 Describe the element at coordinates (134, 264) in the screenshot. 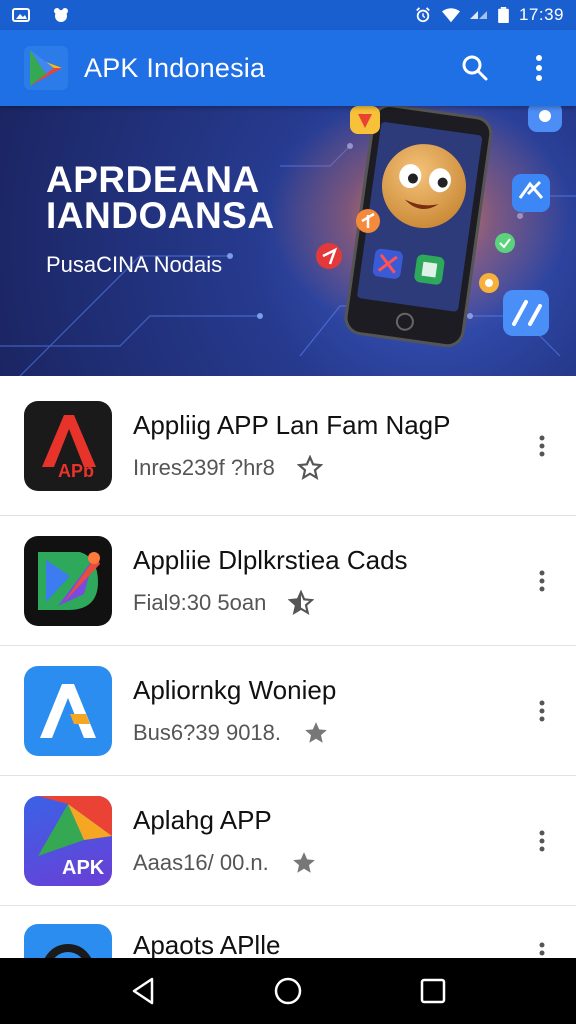

I see `banner-subtitle: PusaCINA Nodais` at that location.